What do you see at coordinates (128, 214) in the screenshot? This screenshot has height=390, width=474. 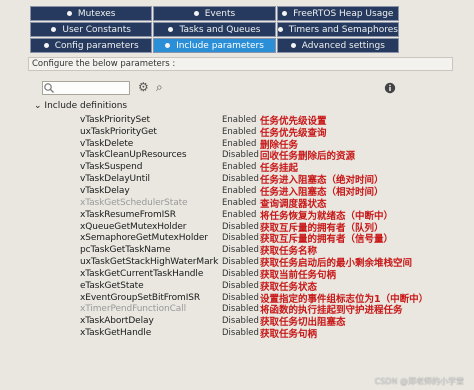 I see `parameter-name: xTaskResumeFromISR` at bounding box center [128, 214].